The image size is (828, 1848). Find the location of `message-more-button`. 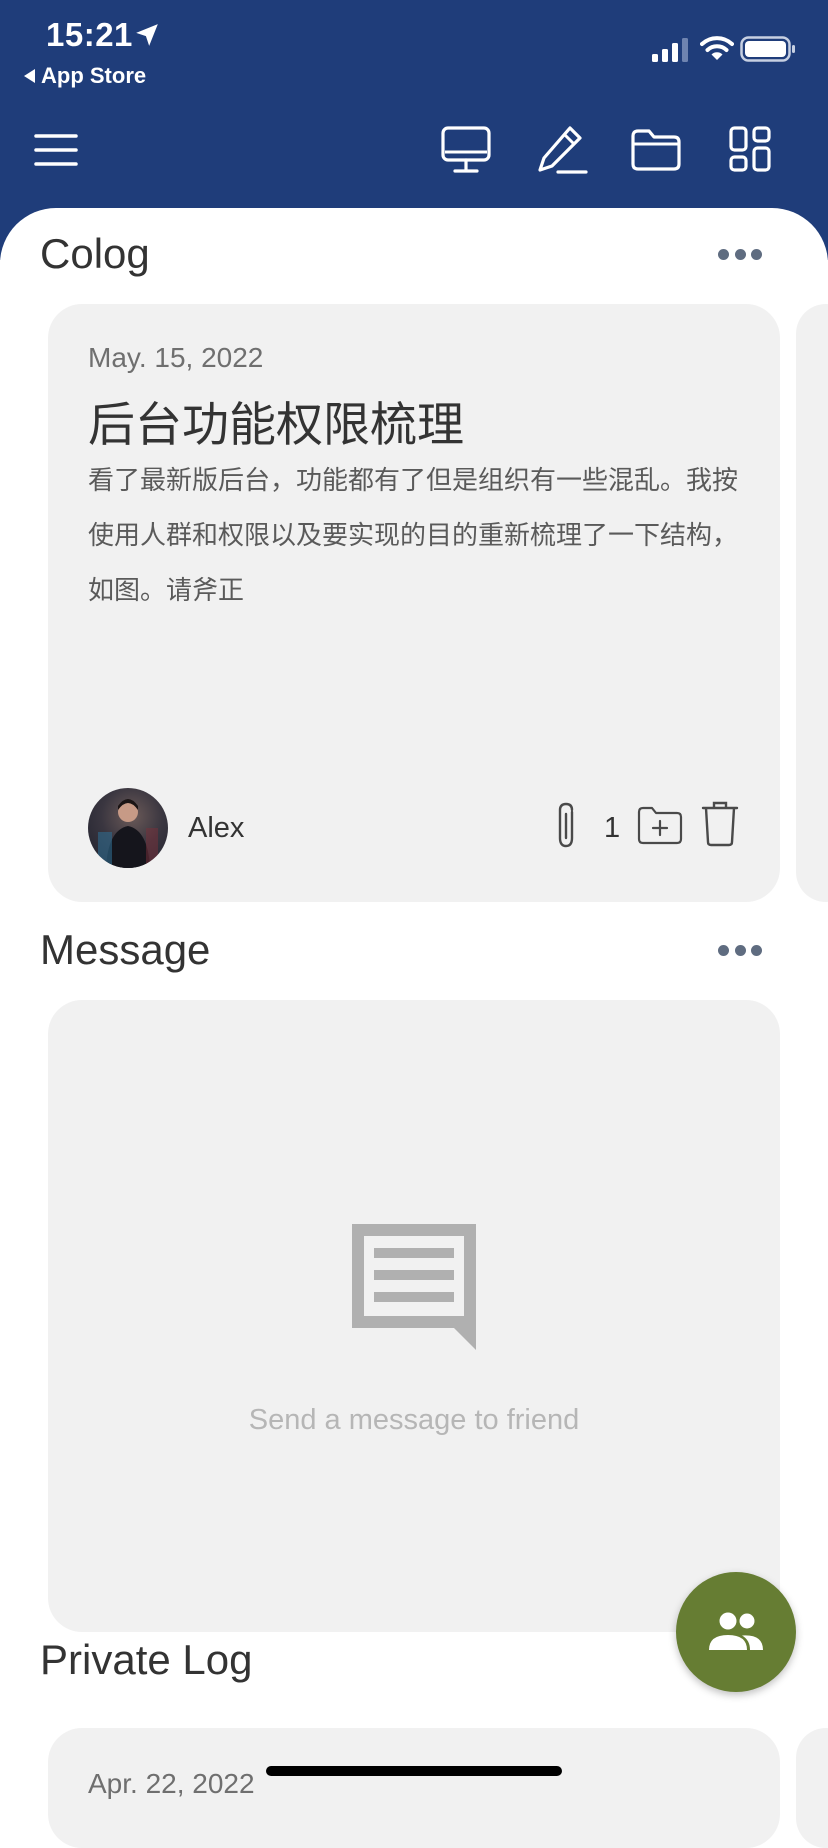

message-more-button is located at coordinates (740, 952).